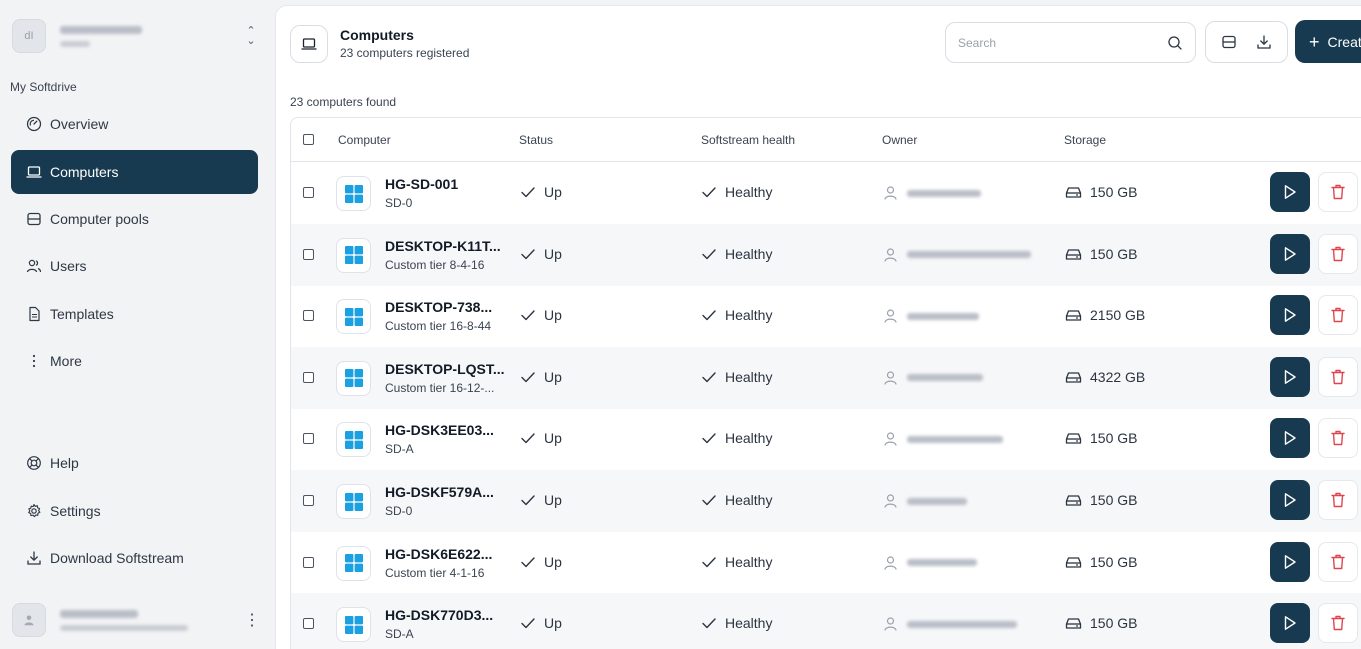 The image size is (1361, 649). I want to click on column-header-status: Status, so click(536, 140).